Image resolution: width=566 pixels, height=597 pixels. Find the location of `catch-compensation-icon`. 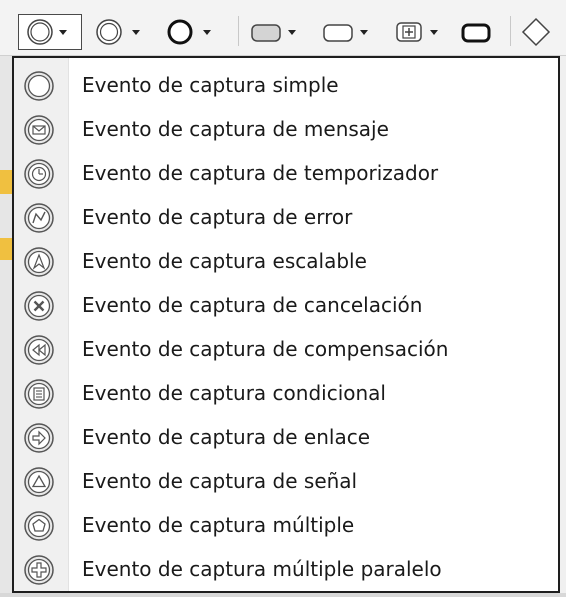

catch-compensation-icon is located at coordinates (39, 350).